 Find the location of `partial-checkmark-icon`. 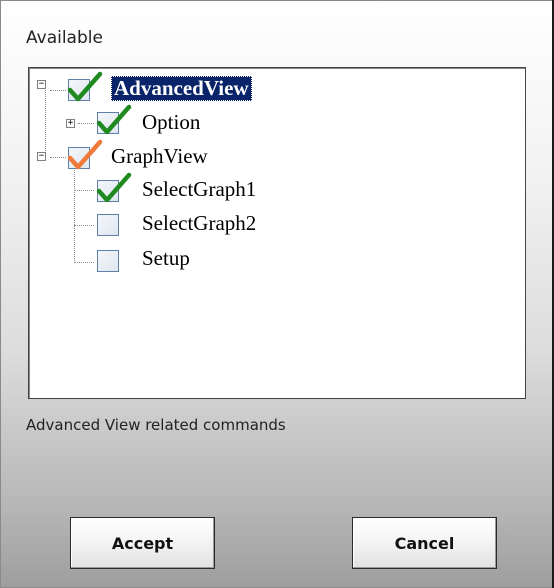

partial-checkmark-icon is located at coordinates (85, 154).